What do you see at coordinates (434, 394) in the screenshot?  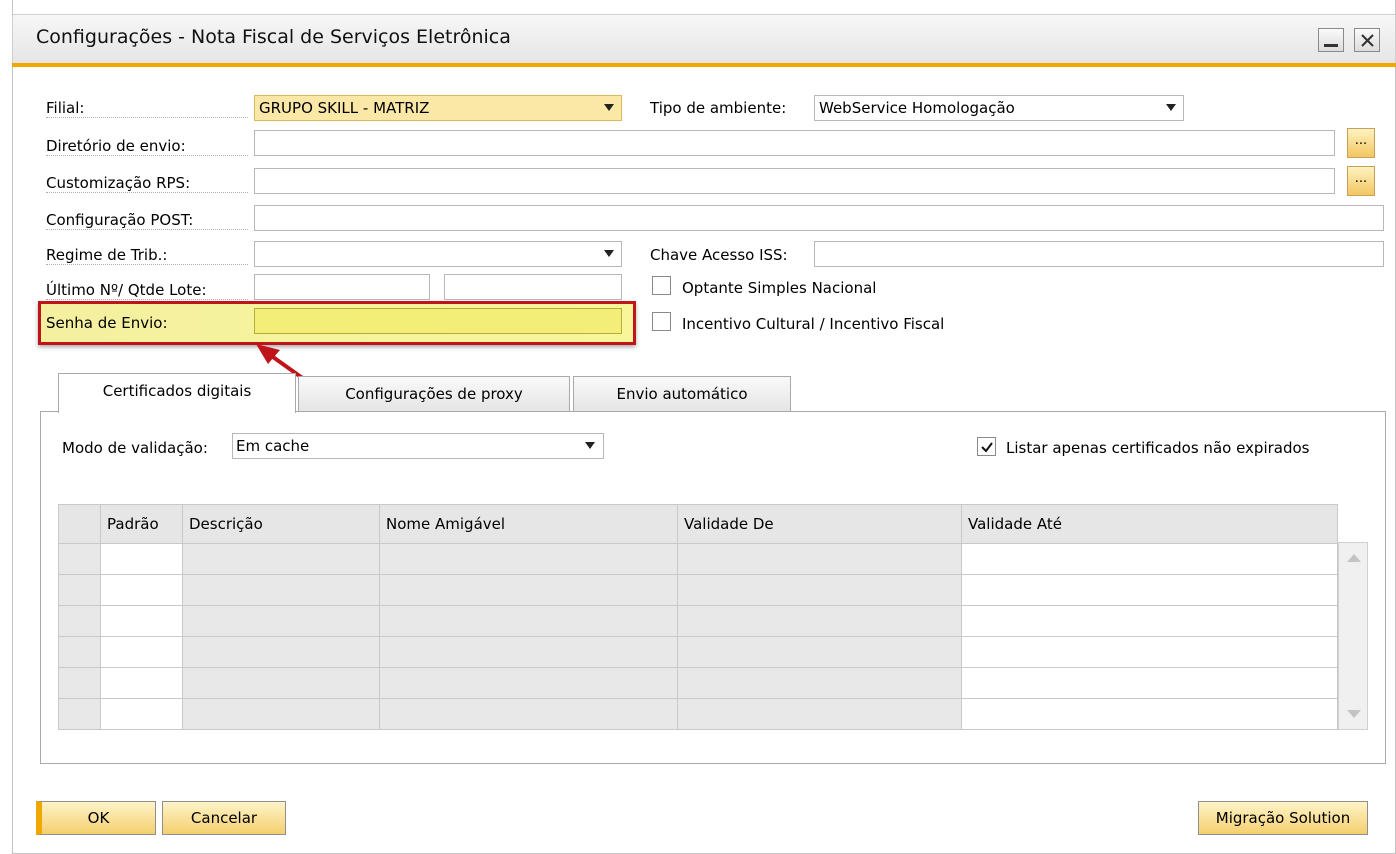 I see `tab-configuracoes-proxy: Configurações de proxy` at bounding box center [434, 394].